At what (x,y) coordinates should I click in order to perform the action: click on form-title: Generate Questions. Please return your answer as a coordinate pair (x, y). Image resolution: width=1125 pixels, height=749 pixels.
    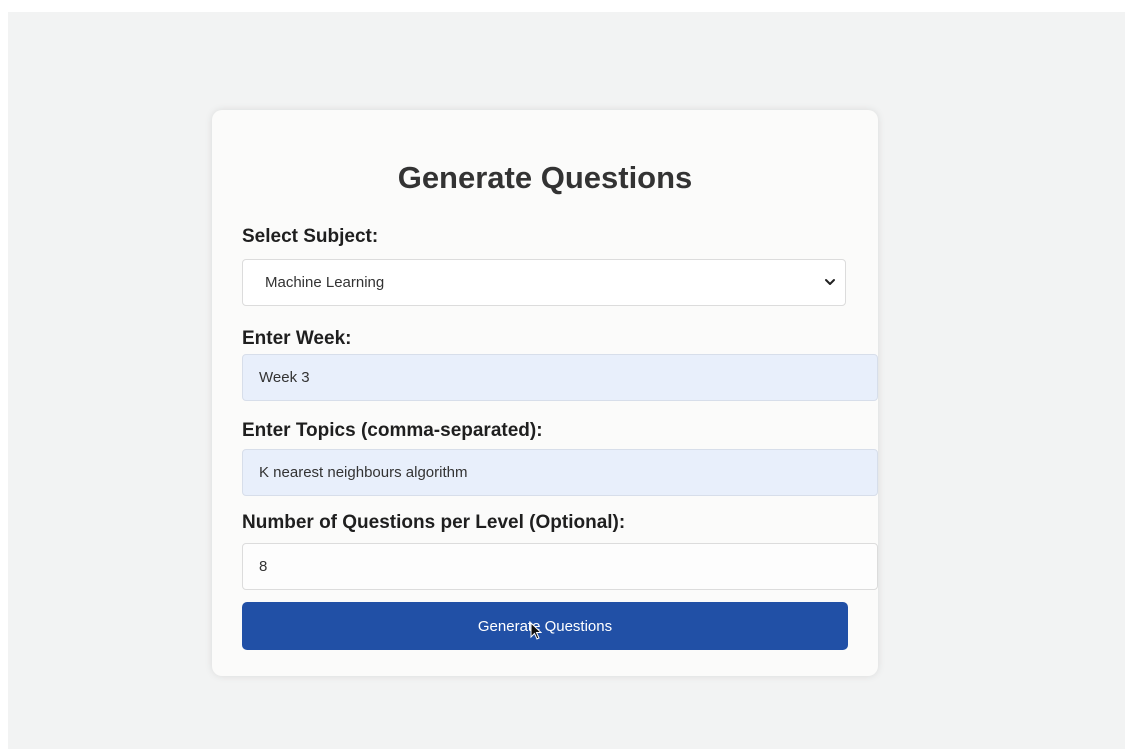
    Looking at the image, I should click on (545, 177).